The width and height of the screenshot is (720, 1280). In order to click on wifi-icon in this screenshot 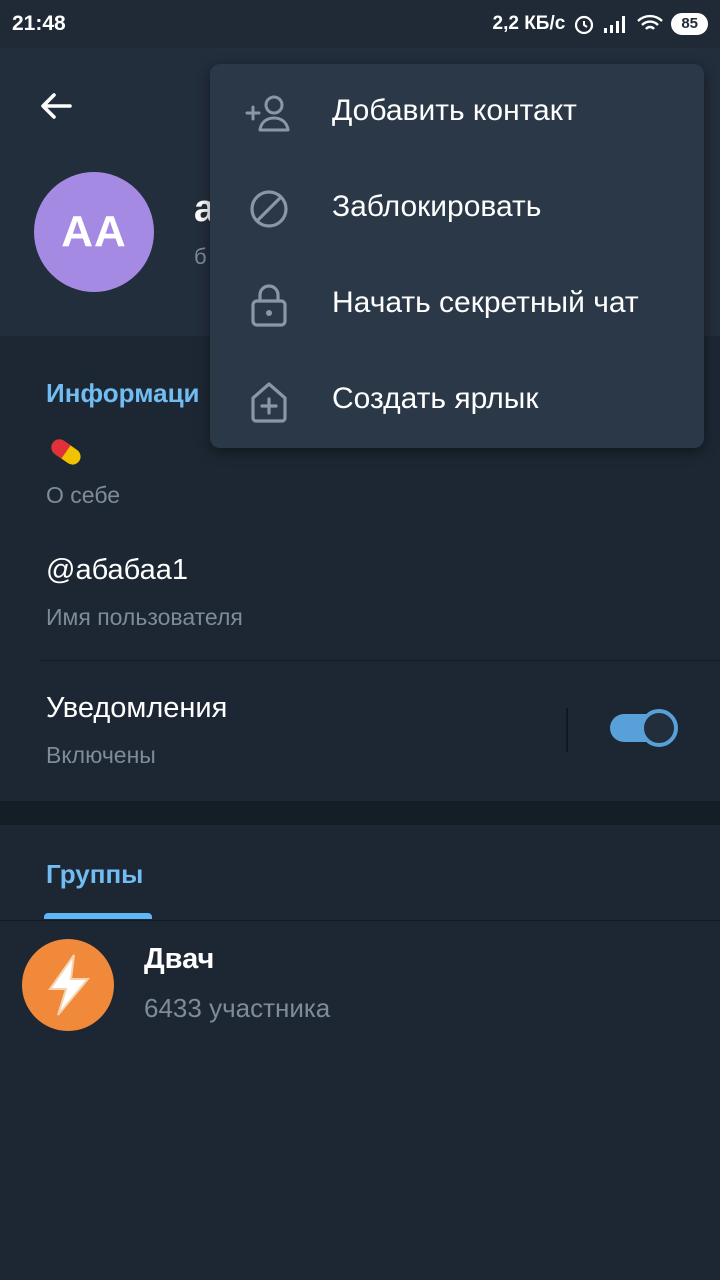, I will do `click(650, 22)`.